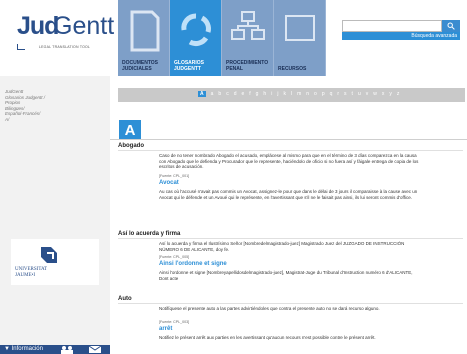 Image resolution: width=467 pixels, height=354 pixels. I want to click on alphabet-letter-n: n, so click(307, 94).